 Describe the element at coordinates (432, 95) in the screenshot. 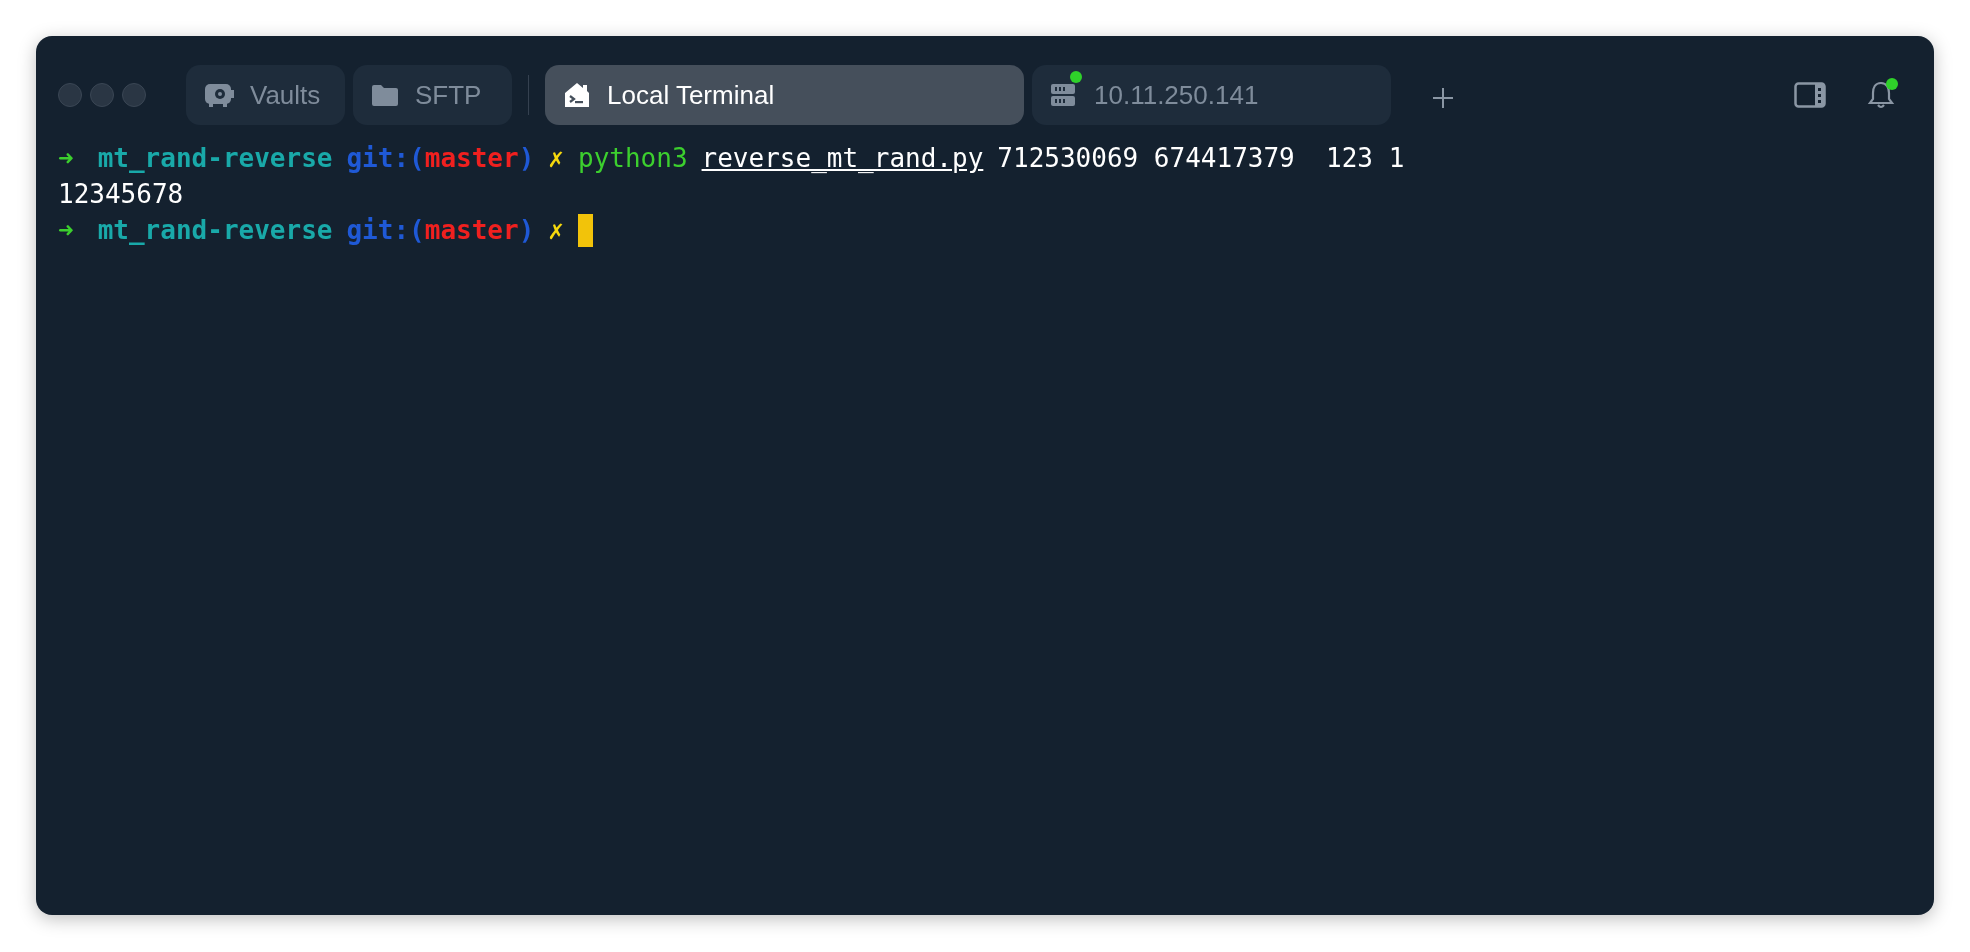

I see `tab: SFTP` at that location.